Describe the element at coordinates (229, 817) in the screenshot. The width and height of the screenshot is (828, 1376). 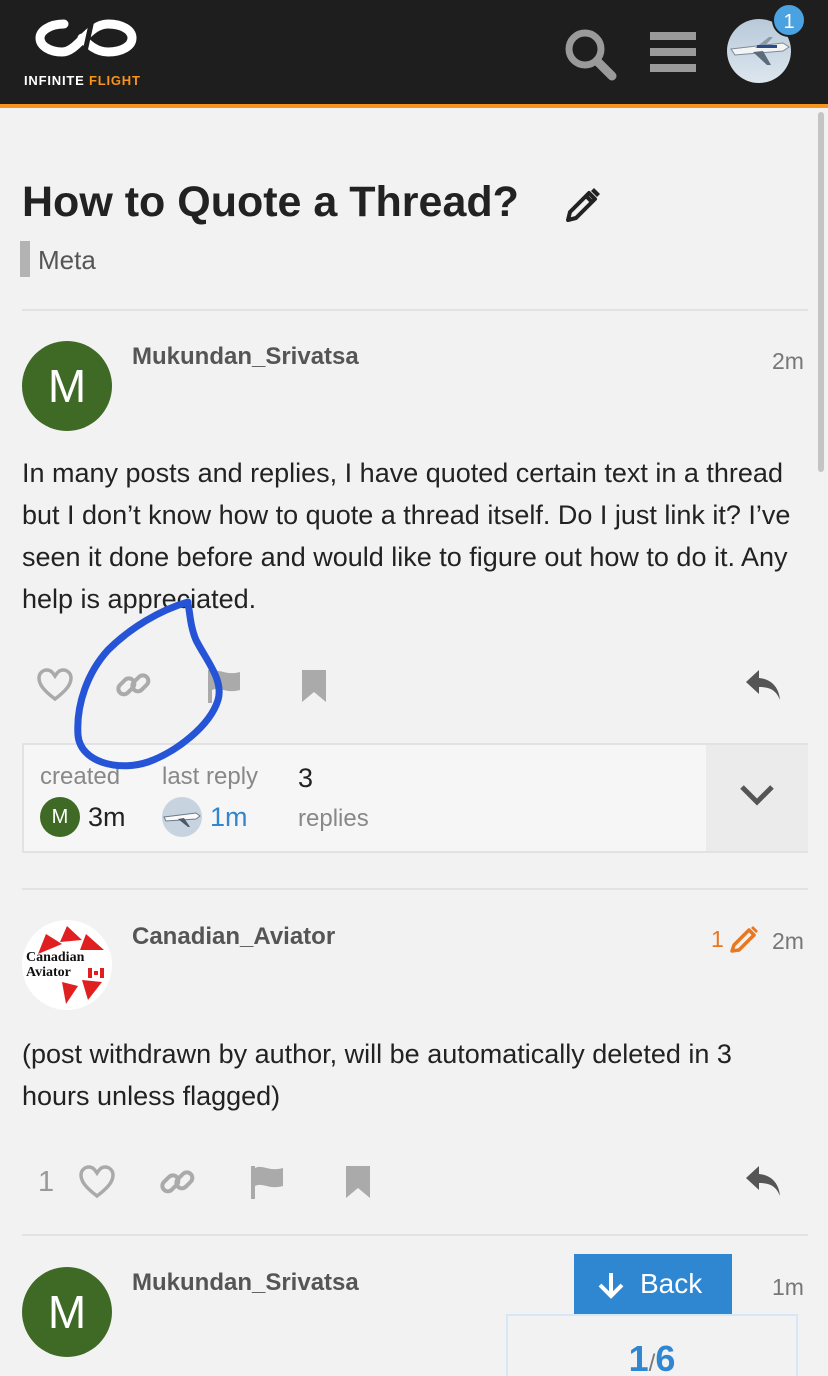
I see `last-reply-value: 1m` at that location.